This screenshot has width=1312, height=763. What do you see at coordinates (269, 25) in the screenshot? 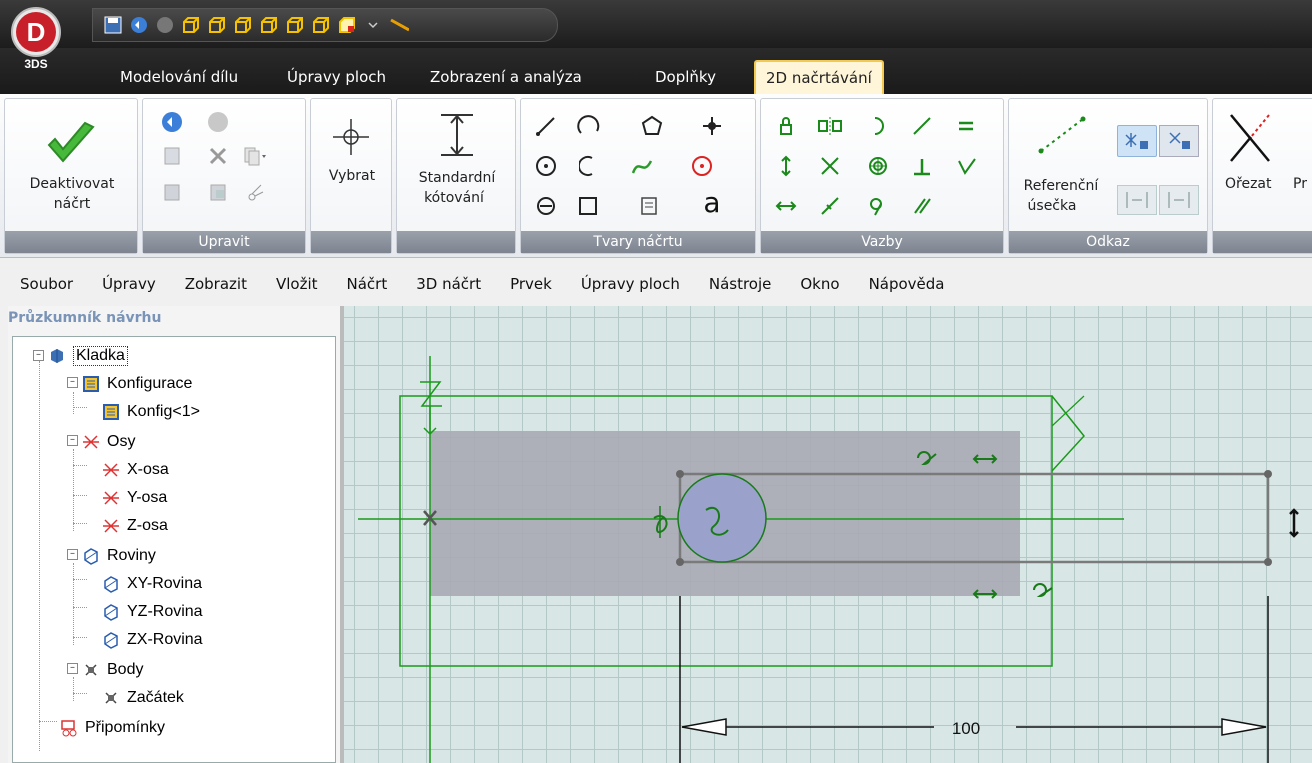
I see `view-right-icon` at bounding box center [269, 25].